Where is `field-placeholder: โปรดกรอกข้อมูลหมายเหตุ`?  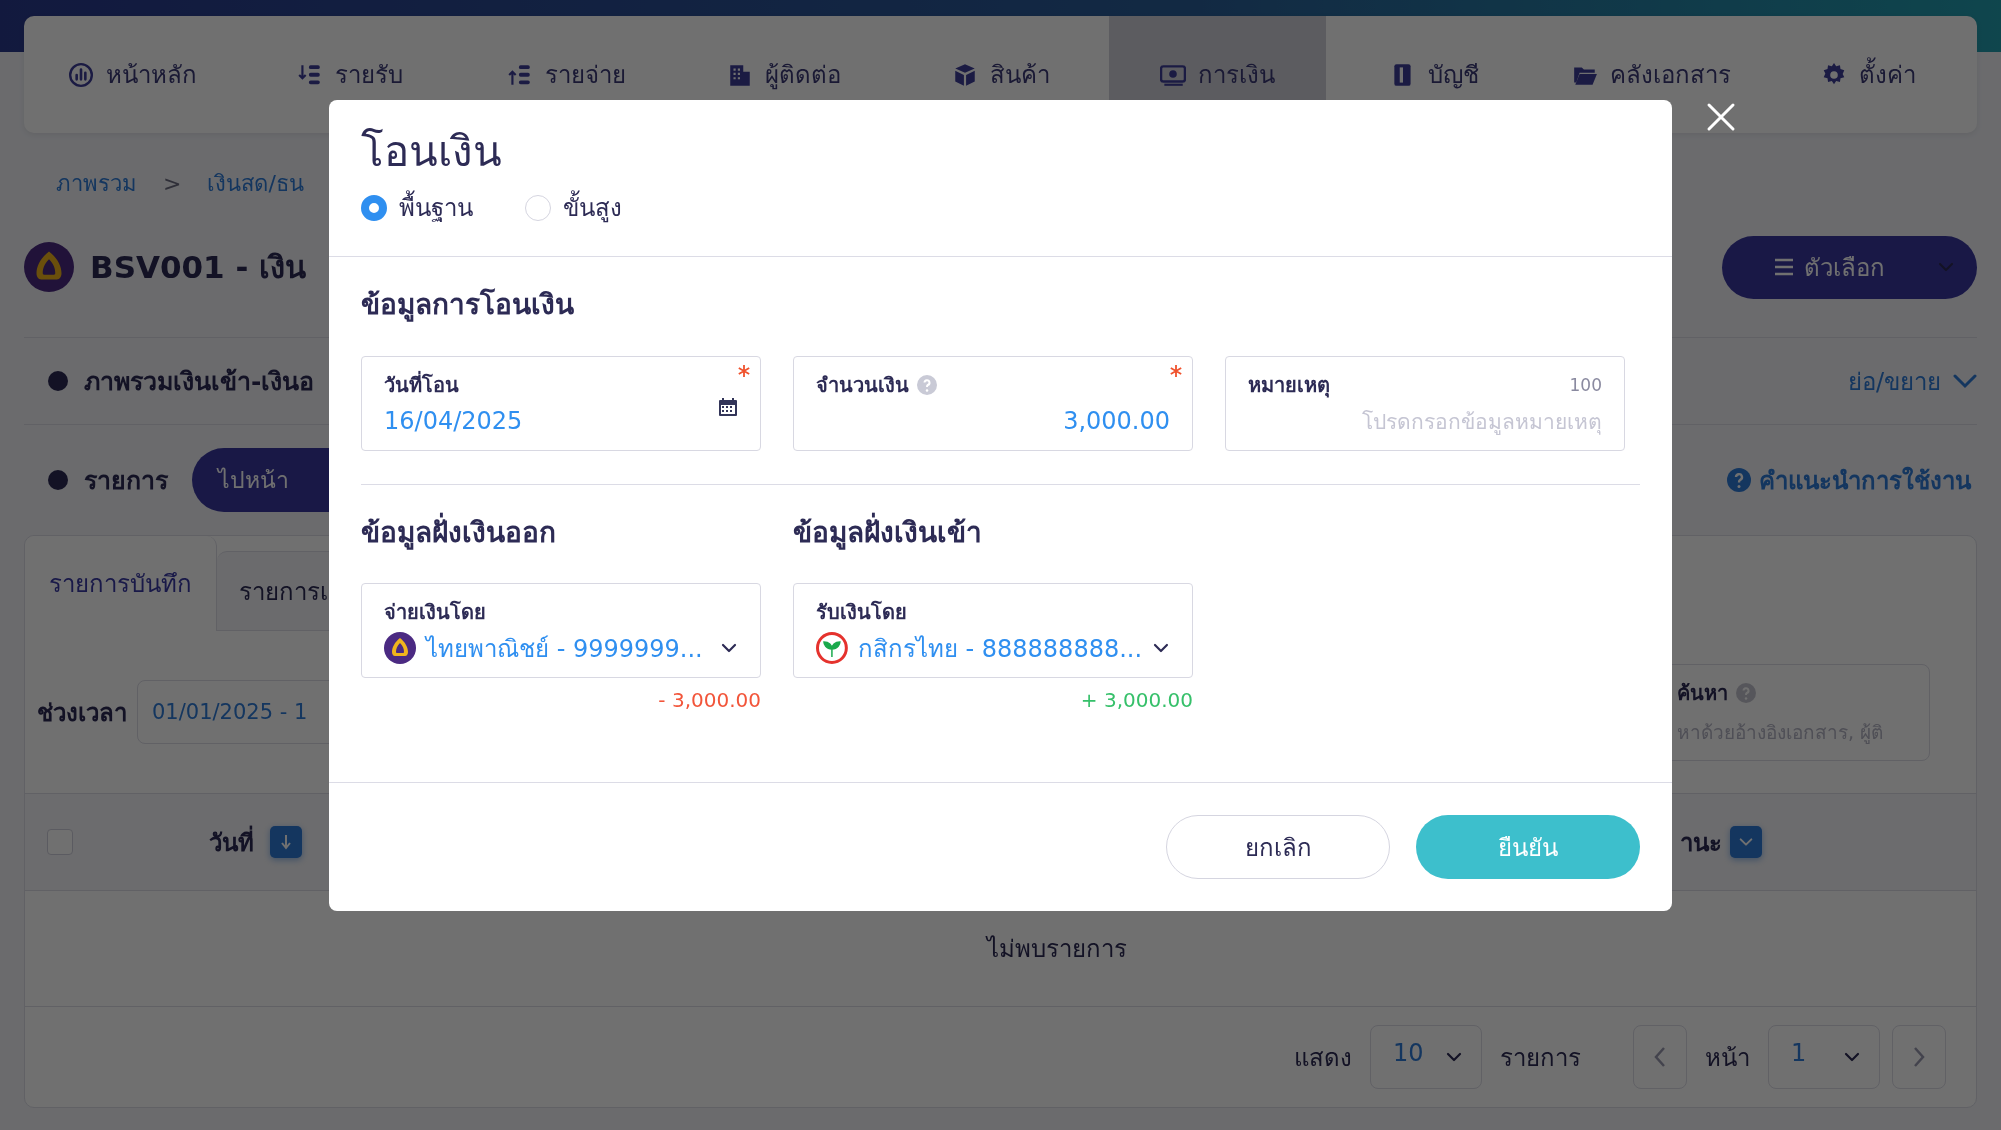
field-placeholder: โปรดกรอกข้อมูลหมายเหตุ is located at coordinates (1482, 422).